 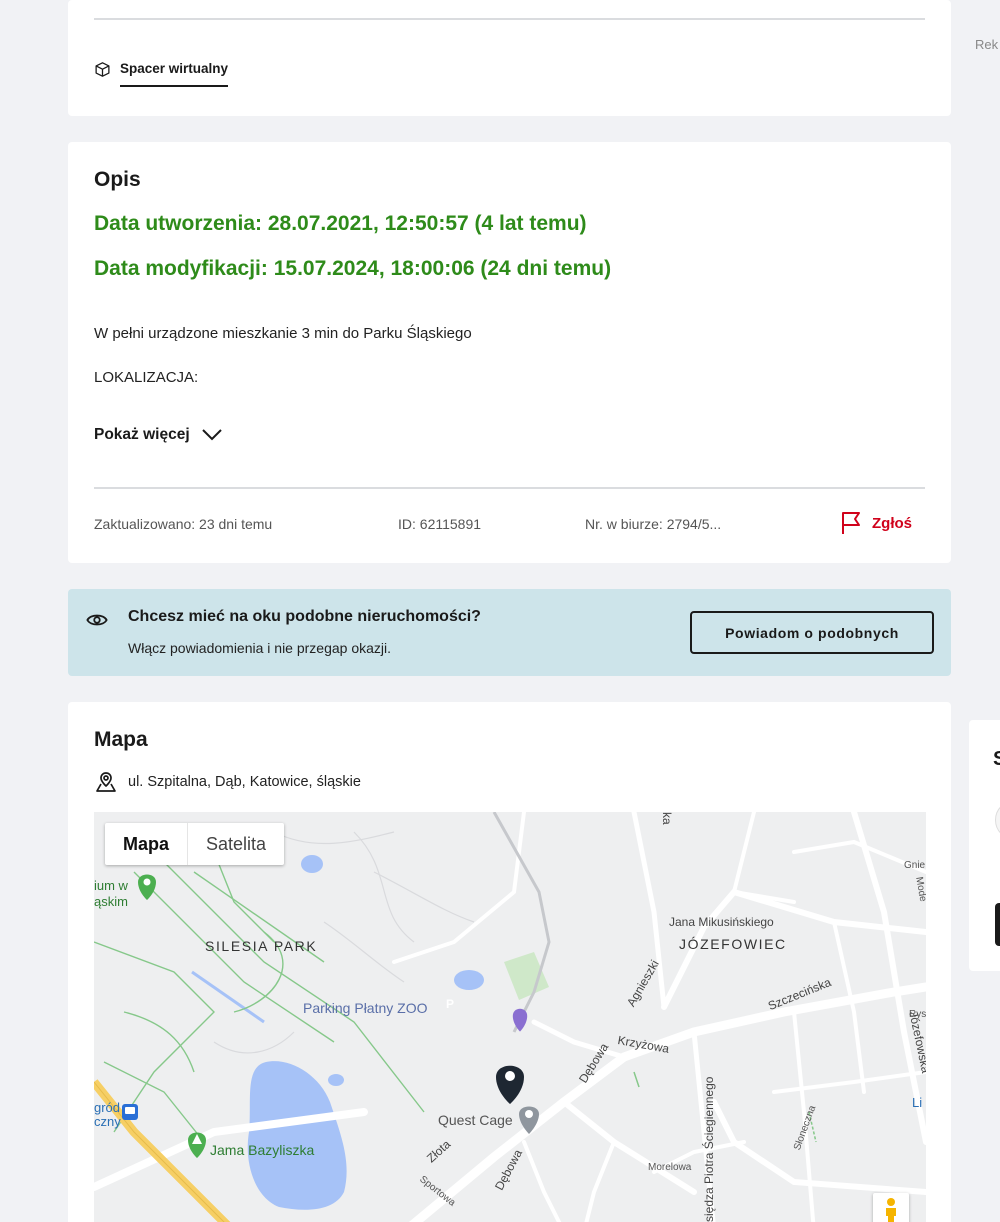 What do you see at coordinates (670, 1167) in the screenshot?
I see `map-label-morelowa: Morelowa` at bounding box center [670, 1167].